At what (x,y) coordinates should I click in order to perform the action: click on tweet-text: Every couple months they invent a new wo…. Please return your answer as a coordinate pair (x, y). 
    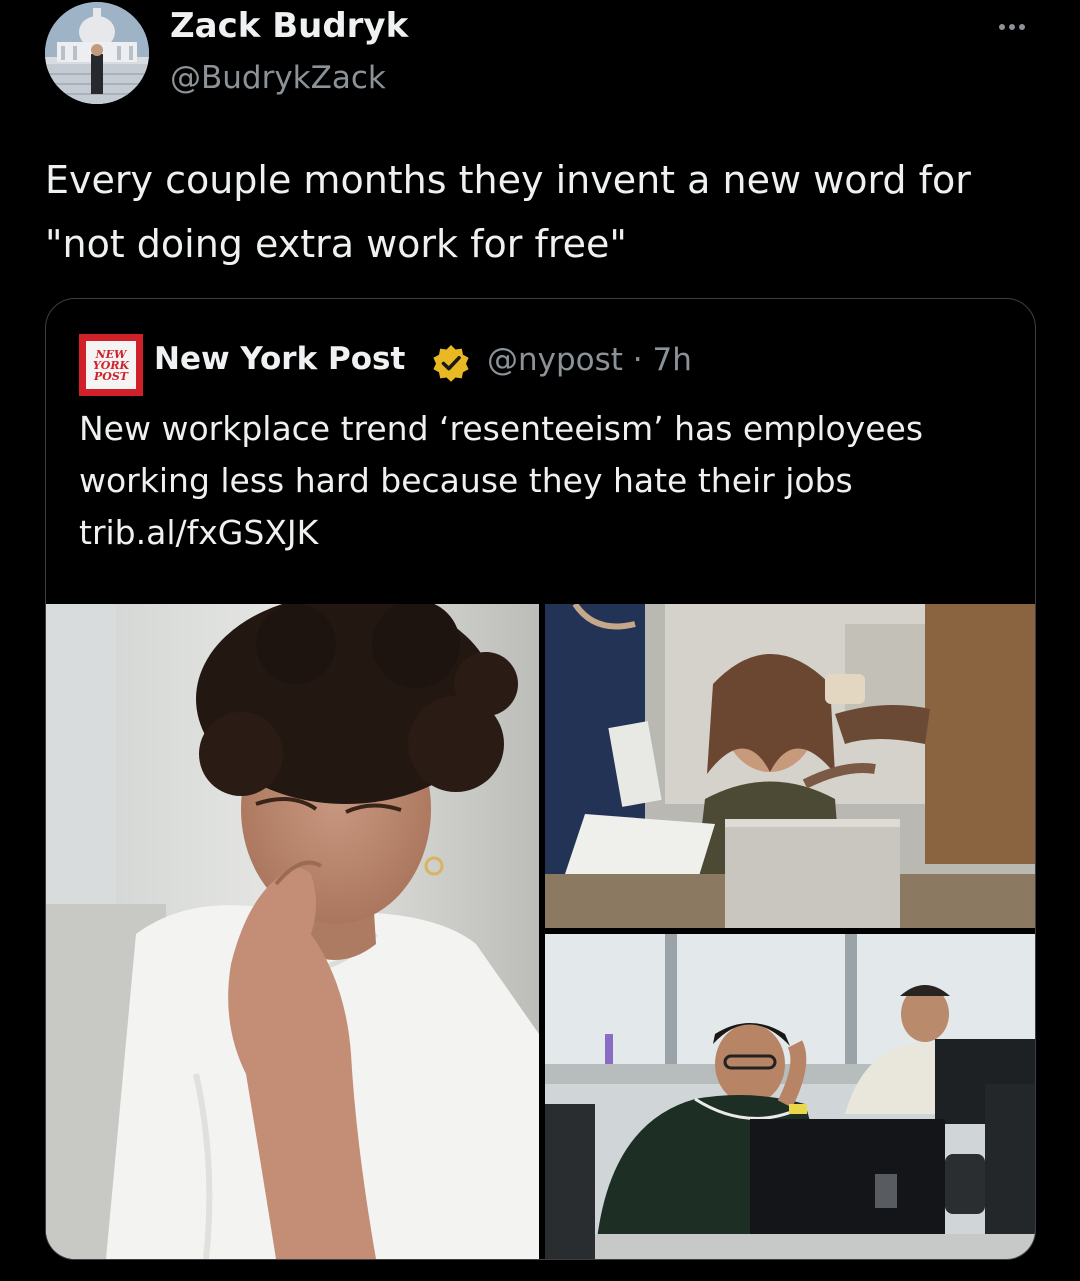
    Looking at the image, I should click on (545, 212).